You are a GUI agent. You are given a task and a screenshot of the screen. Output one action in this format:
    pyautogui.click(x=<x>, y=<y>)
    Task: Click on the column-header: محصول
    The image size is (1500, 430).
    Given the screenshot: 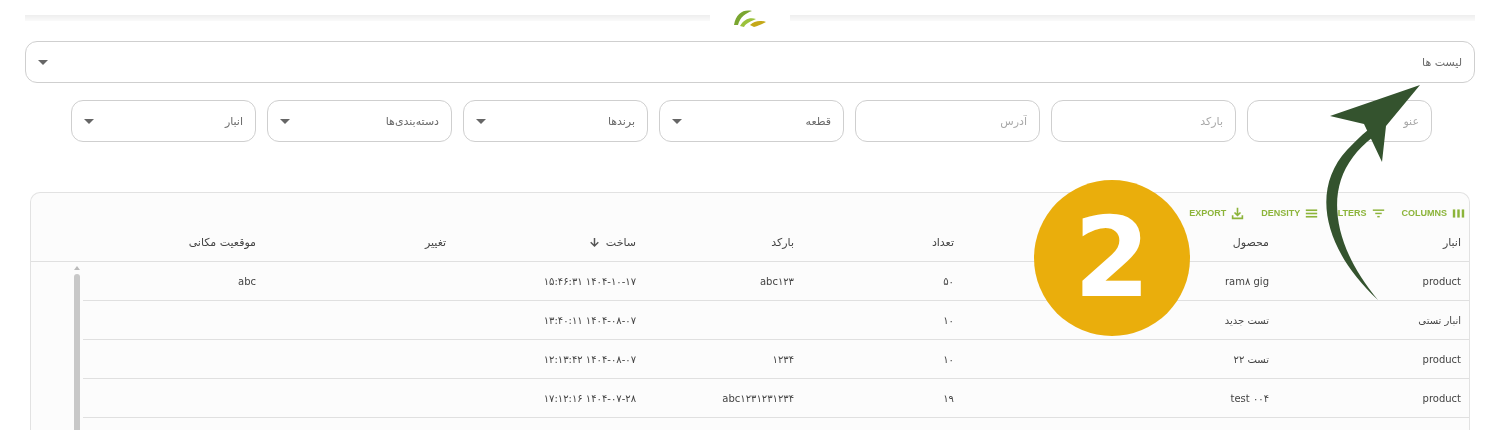 What is the action you would take?
    pyautogui.click(x=1250, y=242)
    